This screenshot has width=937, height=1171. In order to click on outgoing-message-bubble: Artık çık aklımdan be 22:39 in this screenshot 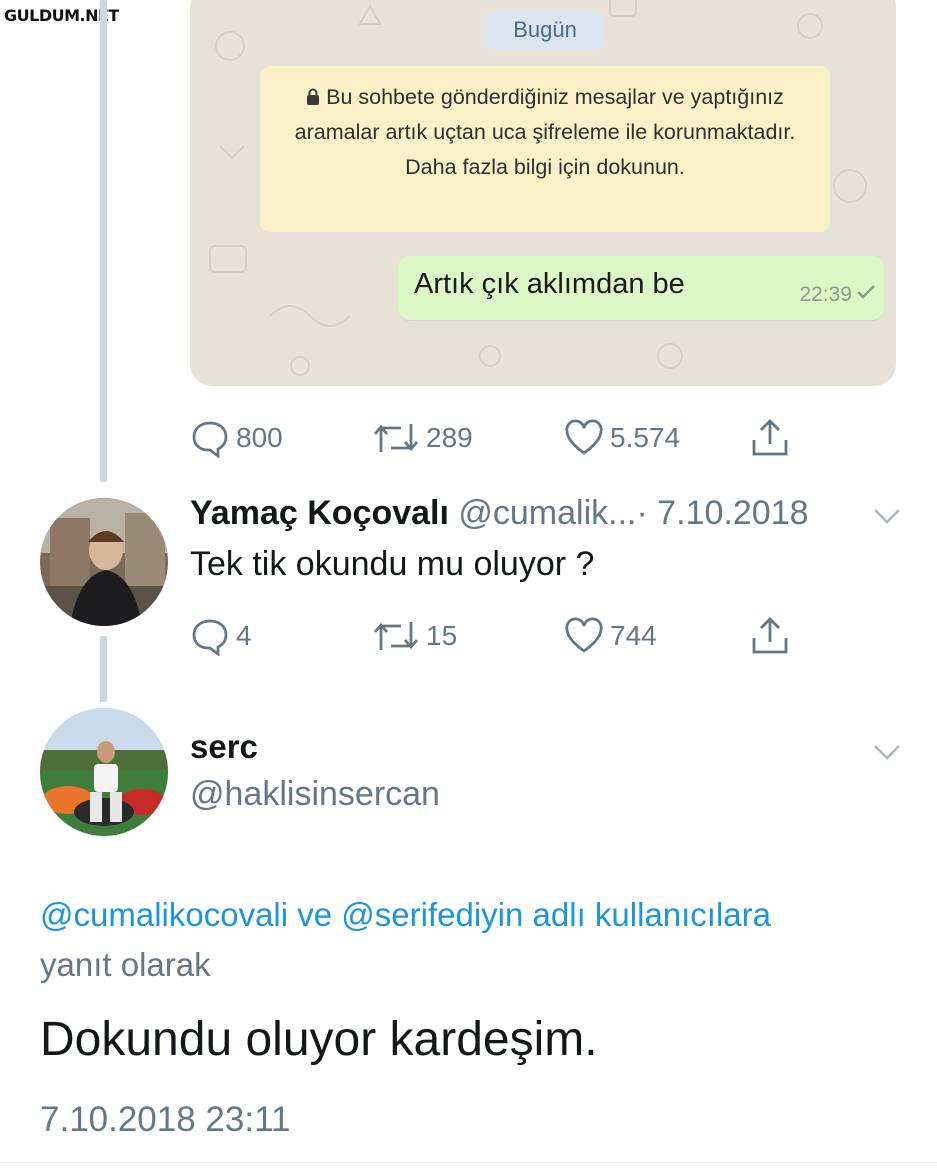, I will do `click(641, 288)`.